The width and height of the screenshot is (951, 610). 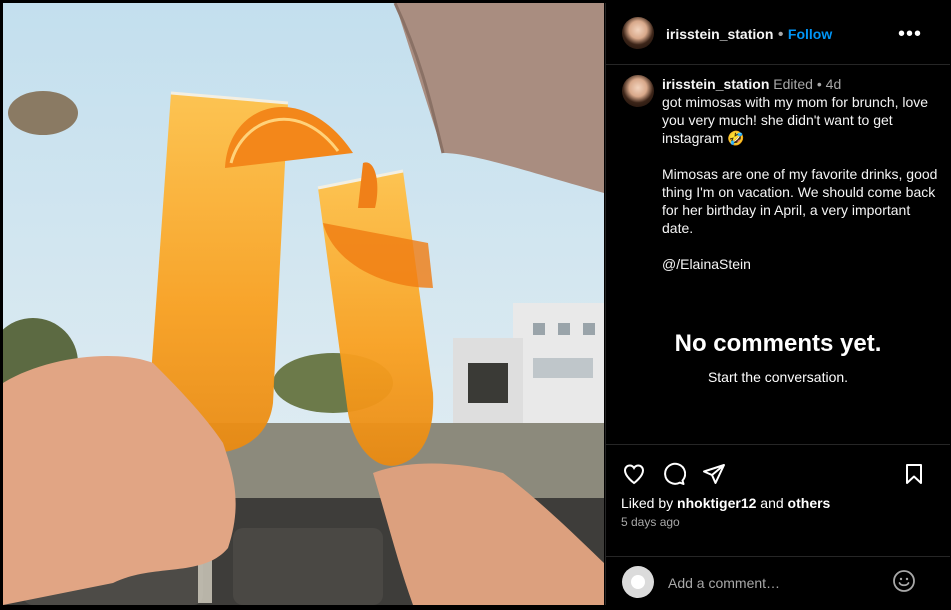 I want to click on liked-by-prefix: Liked by, so click(x=647, y=503).